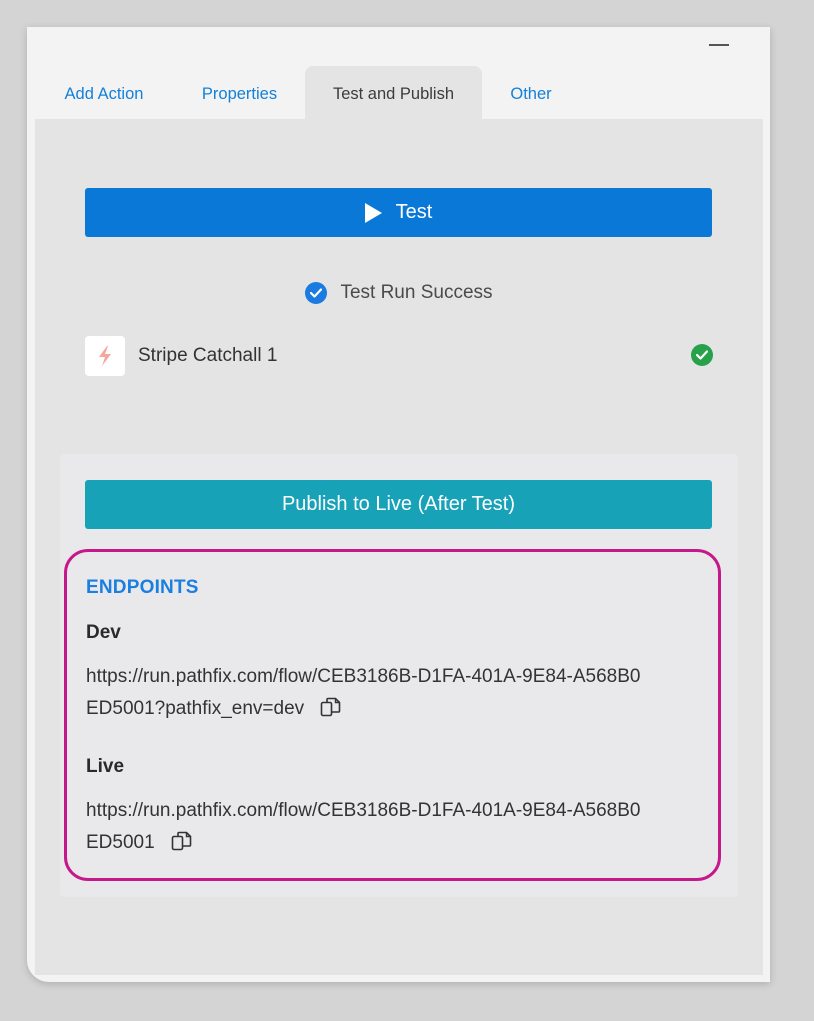  I want to click on tab-properties: Properties, so click(239, 92).